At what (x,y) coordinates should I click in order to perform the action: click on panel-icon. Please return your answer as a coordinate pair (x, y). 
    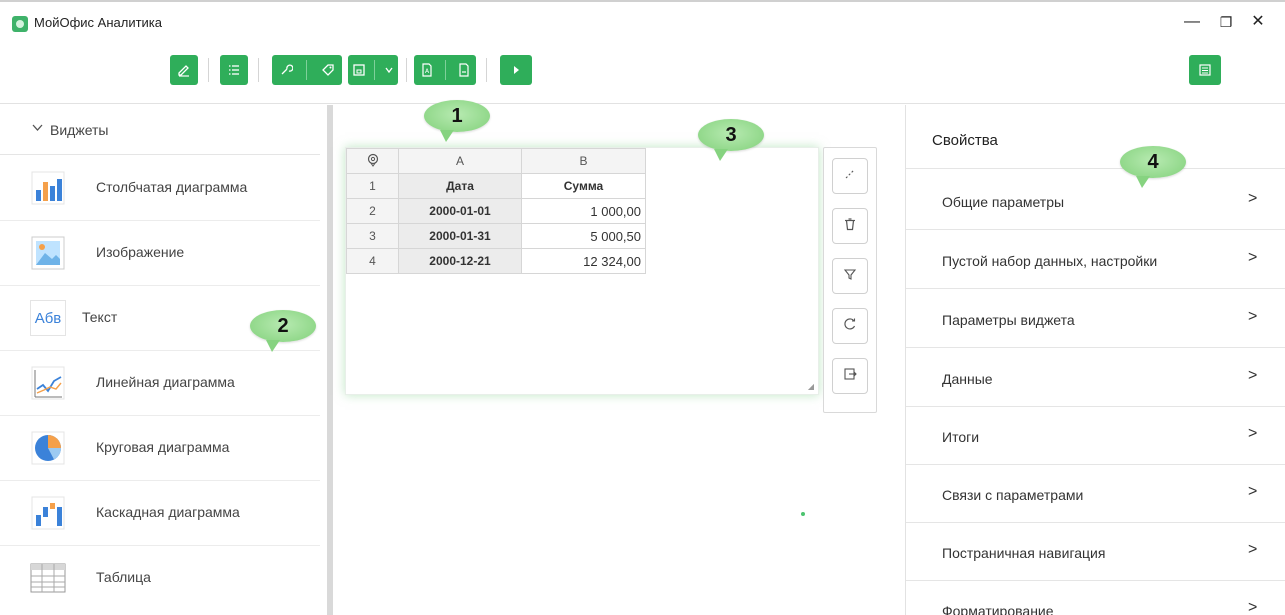
    Looking at the image, I should click on (1205, 70).